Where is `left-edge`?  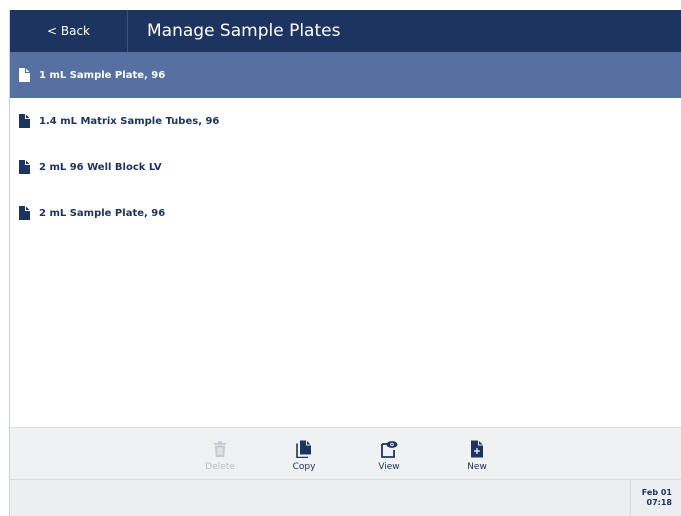 left-edge is located at coordinates (4, 258).